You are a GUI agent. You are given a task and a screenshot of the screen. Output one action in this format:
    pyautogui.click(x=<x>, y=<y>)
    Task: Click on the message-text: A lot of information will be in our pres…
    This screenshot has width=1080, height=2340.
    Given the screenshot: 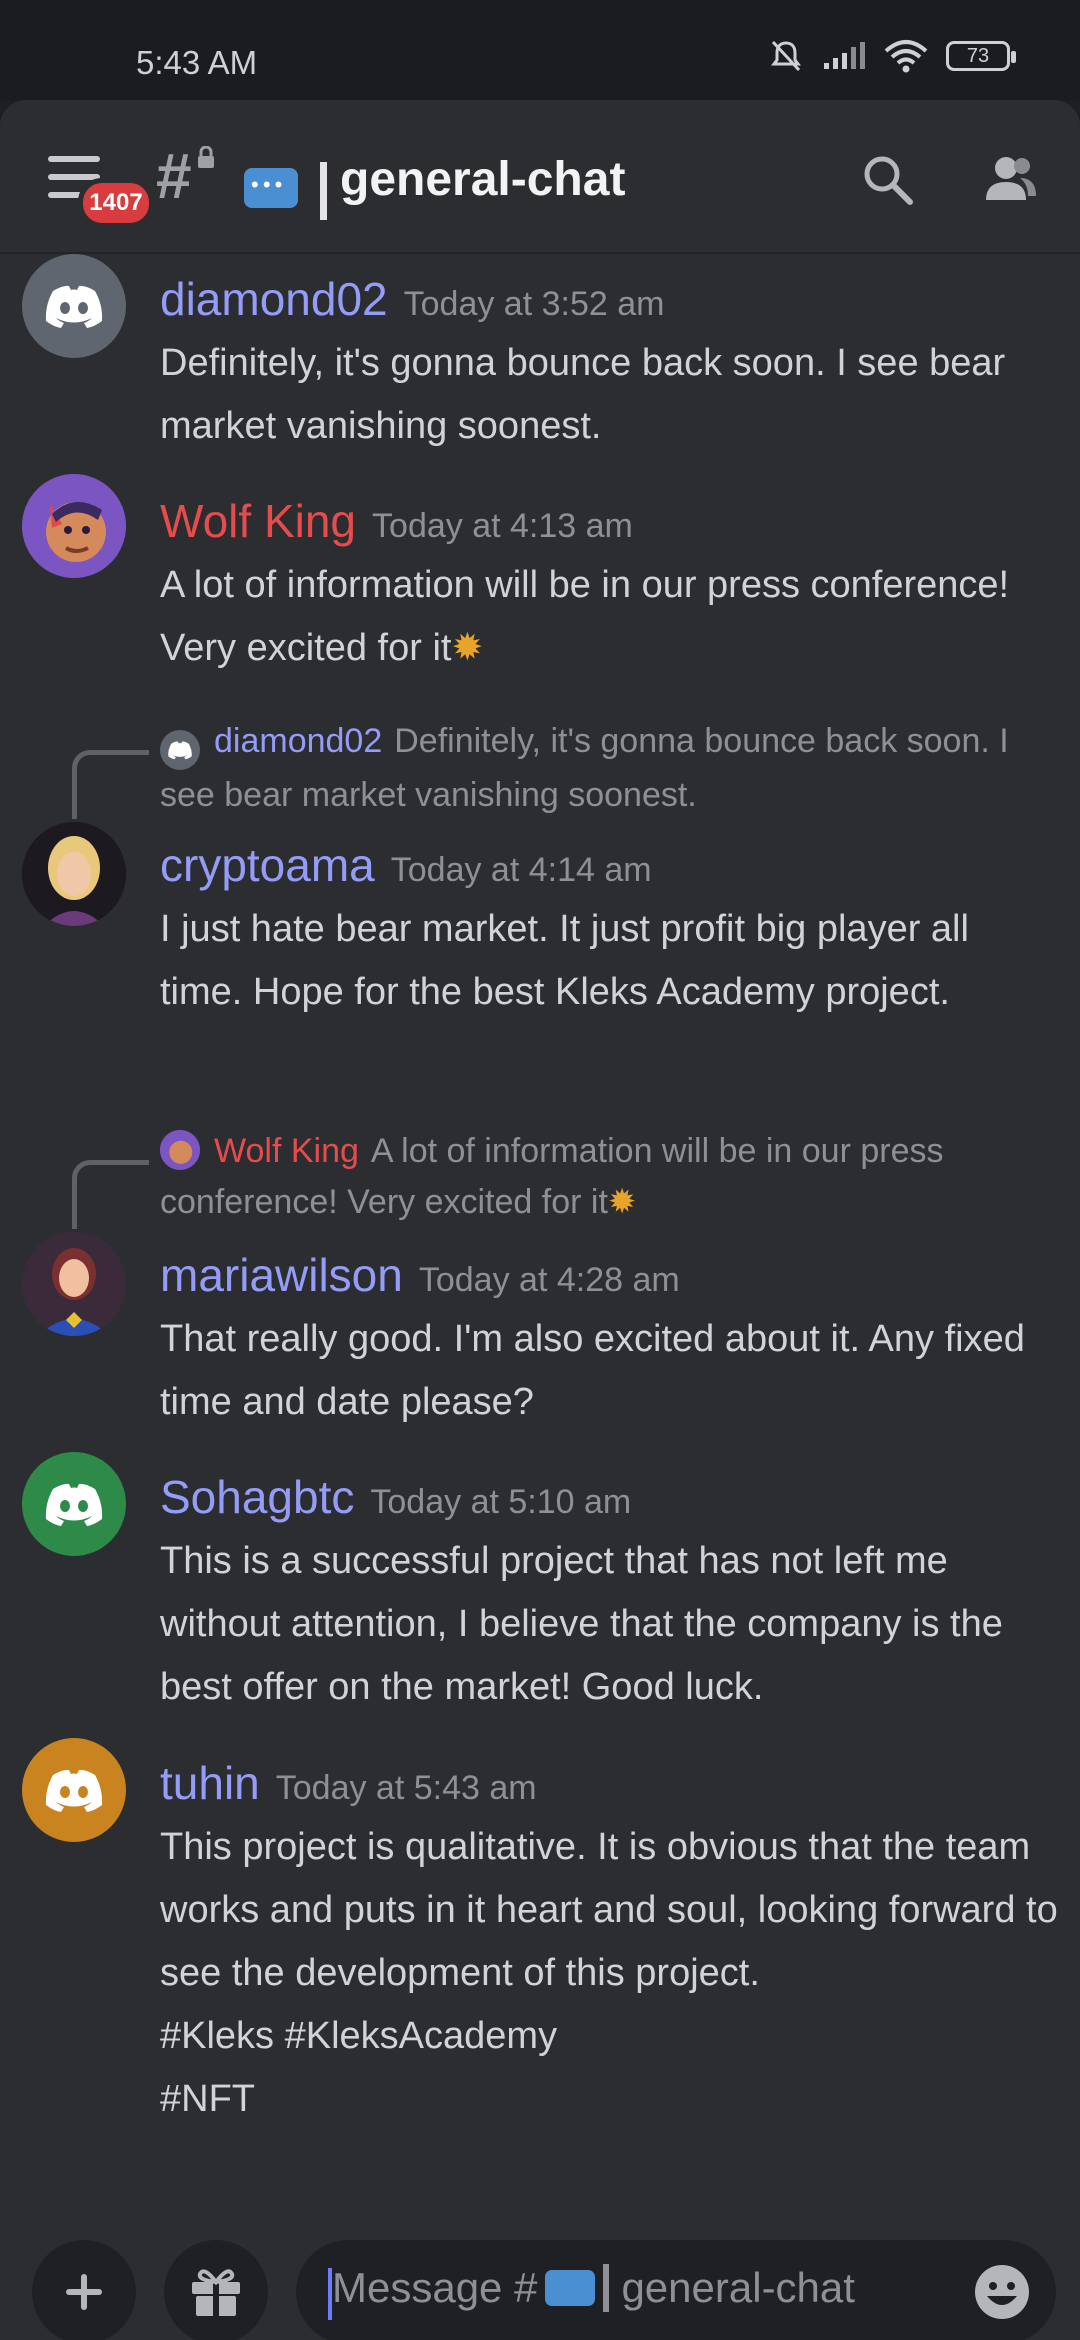 What is the action you would take?
    pyautogui.click(x=585, y=616)
    